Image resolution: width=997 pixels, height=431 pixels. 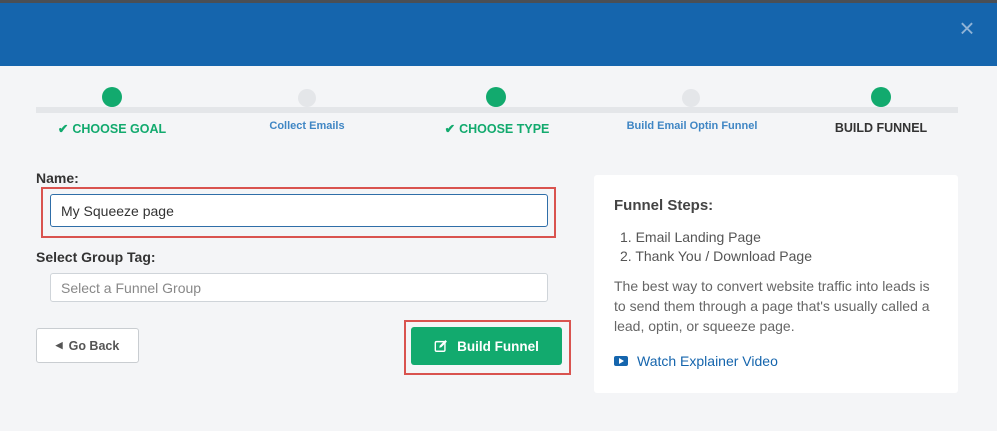 I want to click on step-dot-build-email-optin, so click(x=691, y=98).